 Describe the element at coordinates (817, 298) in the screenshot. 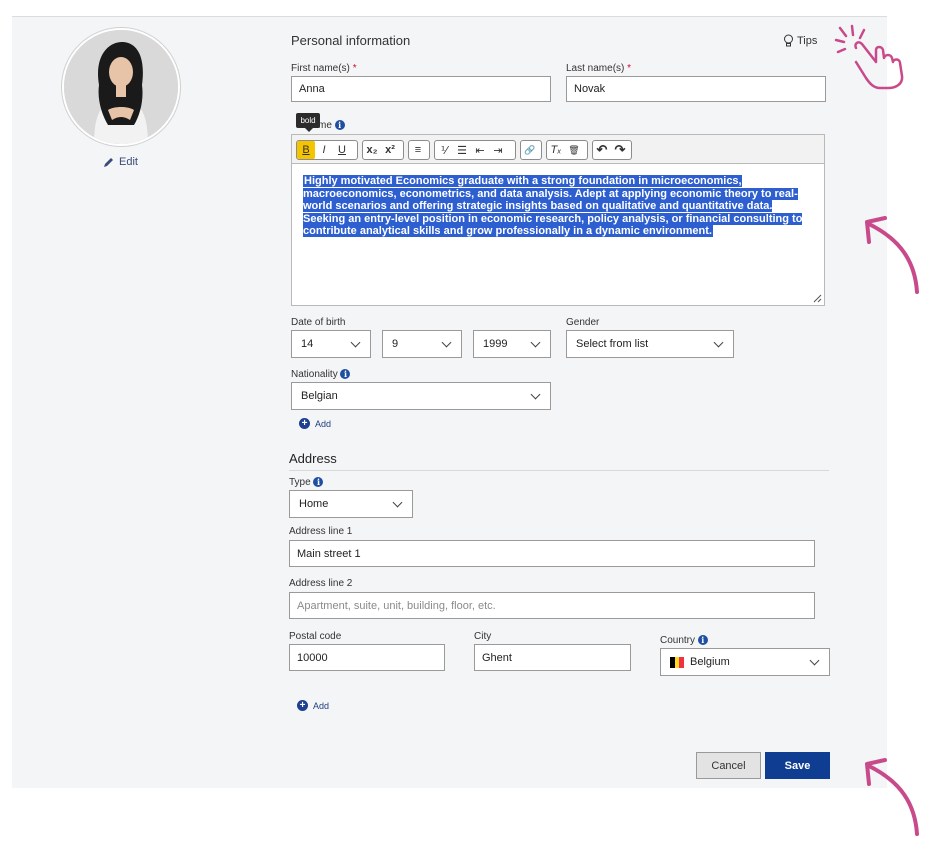

I see `resize-handle-icon` at that location.